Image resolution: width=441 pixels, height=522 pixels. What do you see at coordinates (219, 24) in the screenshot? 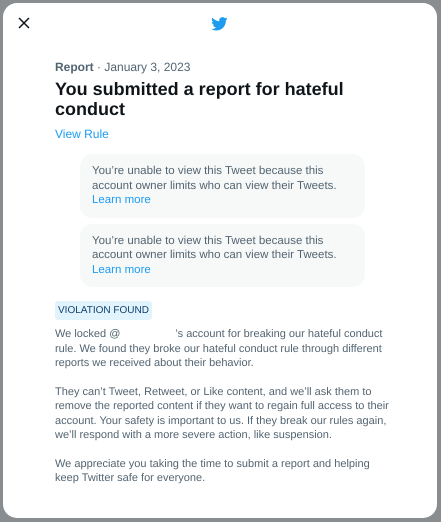
I see `bird-logo-icon` at bounding box center [219, 24].